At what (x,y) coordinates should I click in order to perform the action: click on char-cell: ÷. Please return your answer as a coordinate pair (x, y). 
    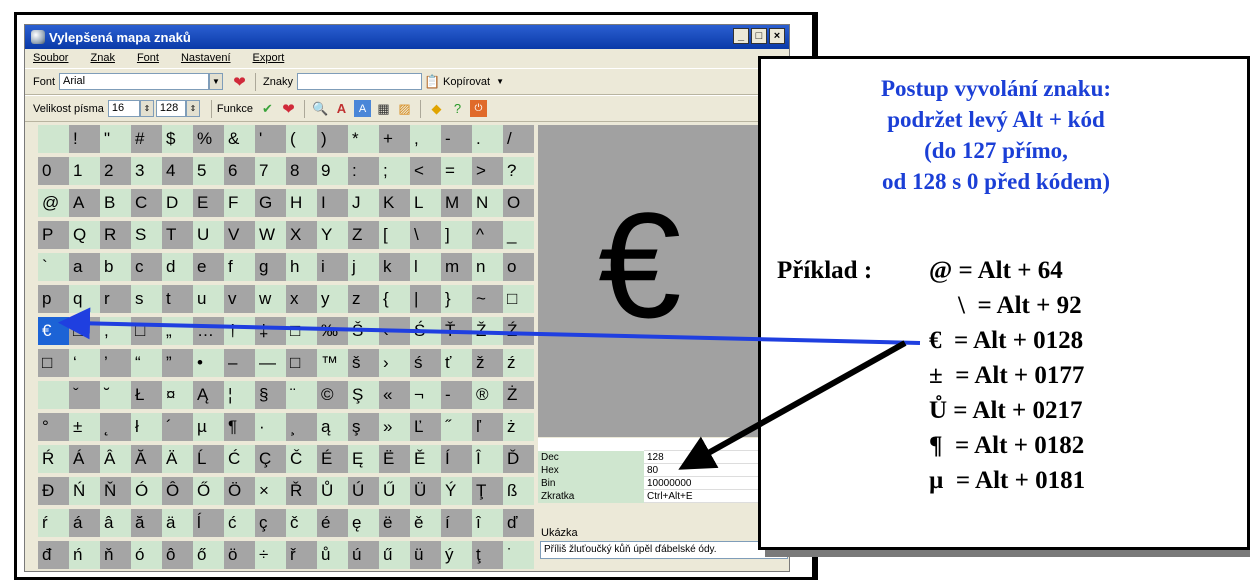
    Looking at the image, I should click on (270, 555).